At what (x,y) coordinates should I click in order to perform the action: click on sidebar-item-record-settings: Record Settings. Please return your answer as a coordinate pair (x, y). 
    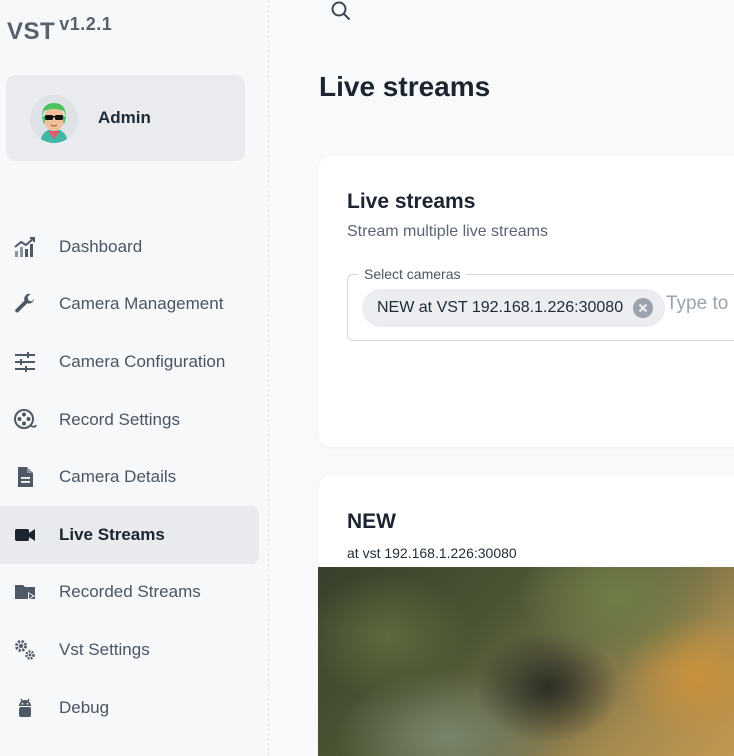
    Looking at the image, I should click on (129, 420).